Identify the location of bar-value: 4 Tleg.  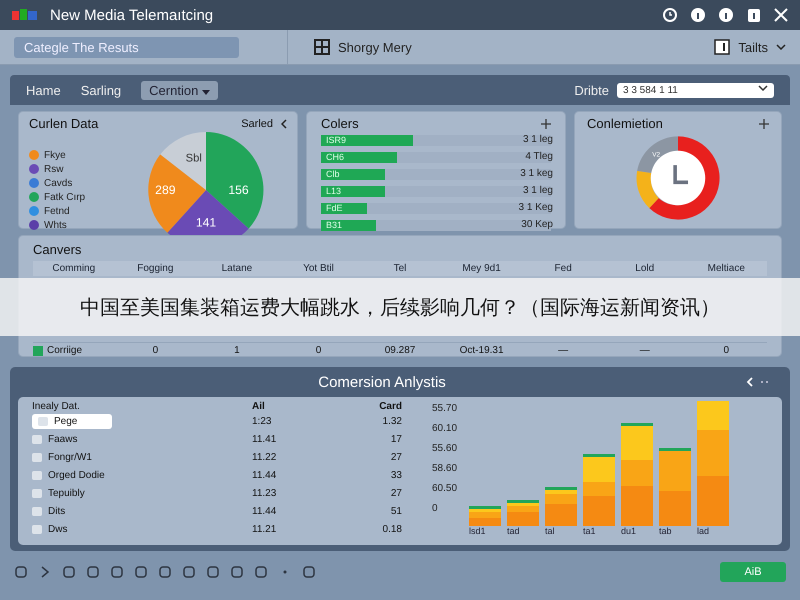
(538, 156).